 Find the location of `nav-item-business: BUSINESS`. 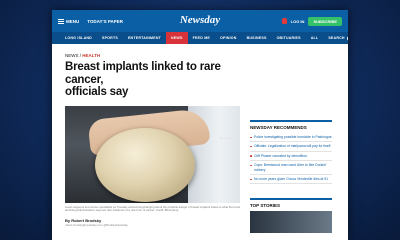

nav-item-business: BUSINESS is located at coordinates (257, 38).